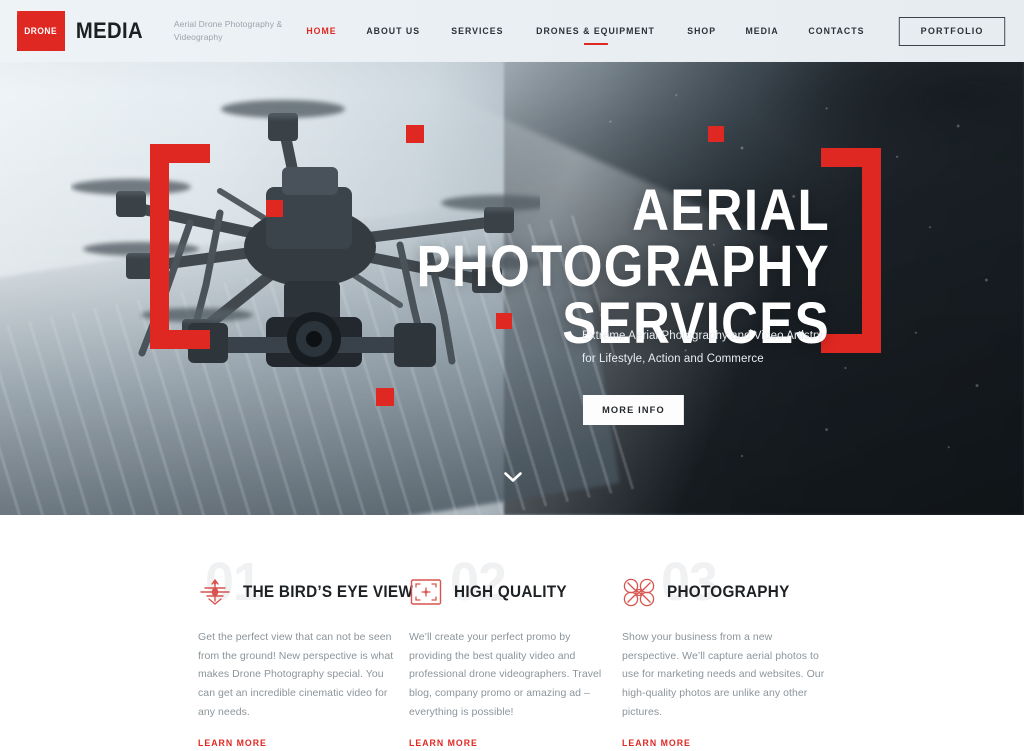  What do you see at coordinates (639, 592) in the screenshot?
I see `quadcopter-icon` at bounding box center [639, 592].